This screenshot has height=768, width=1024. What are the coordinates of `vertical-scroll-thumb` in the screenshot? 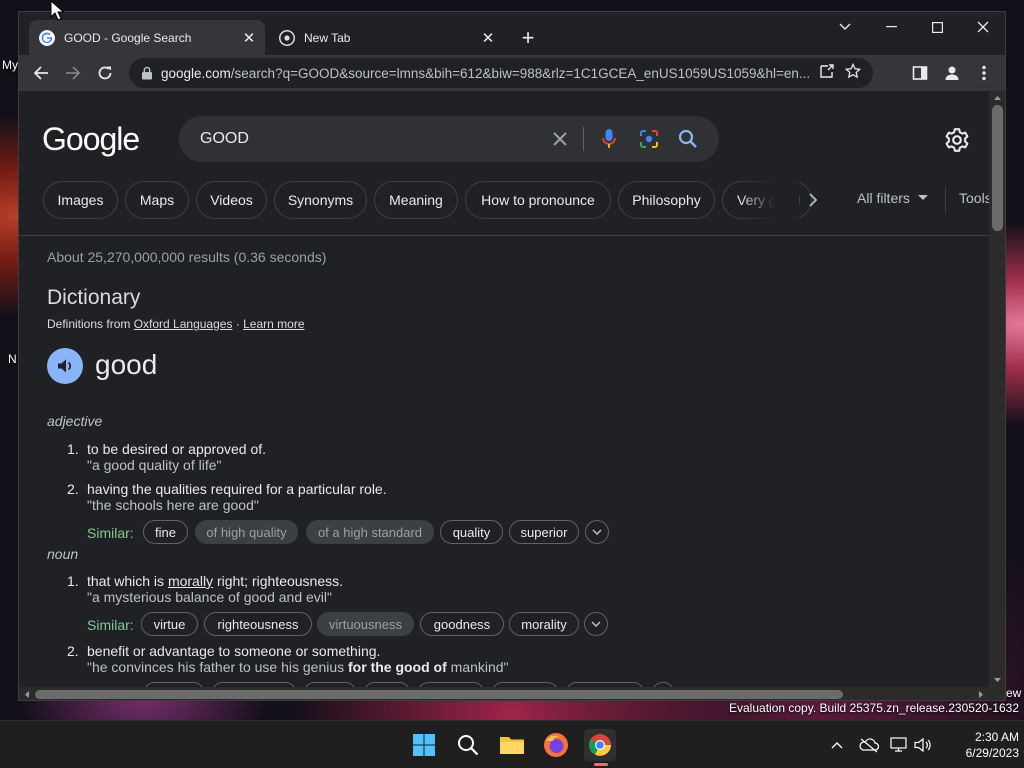 It's located at (997, 168).